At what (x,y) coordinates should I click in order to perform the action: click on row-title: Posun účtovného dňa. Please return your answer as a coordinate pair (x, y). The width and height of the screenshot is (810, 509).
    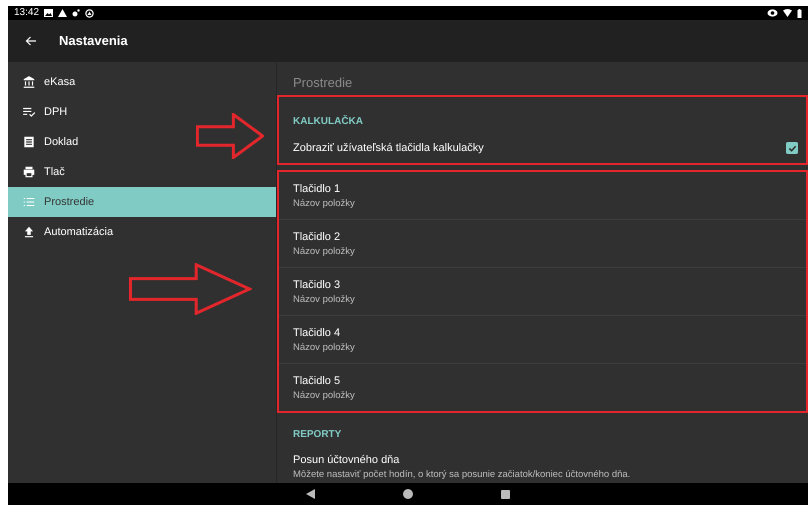
    Looking at the image, I should click on (346, 460).